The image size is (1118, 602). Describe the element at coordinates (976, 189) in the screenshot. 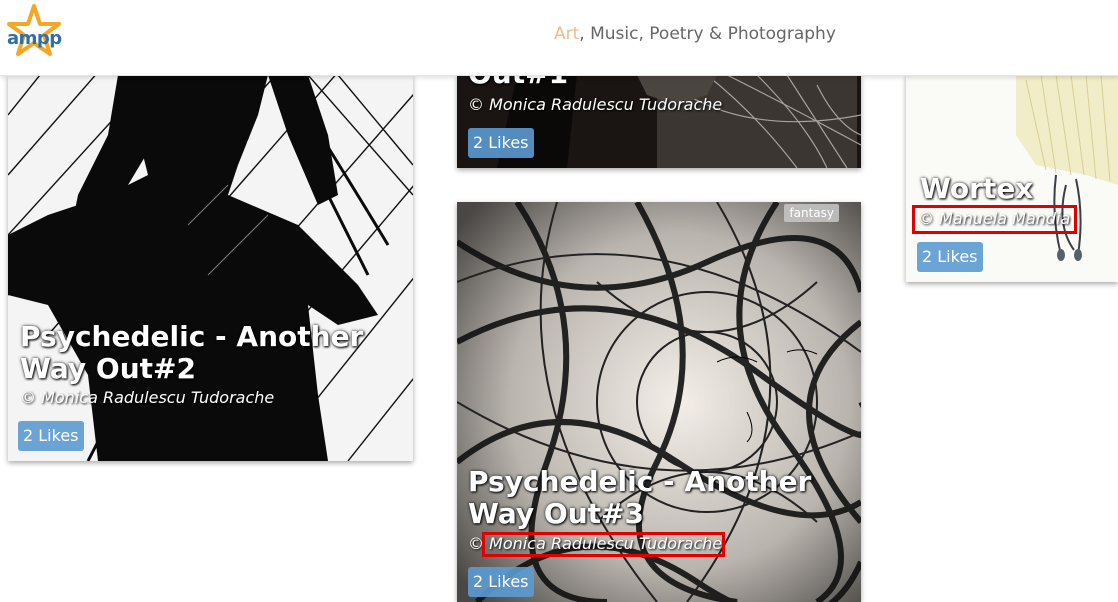

I see `artwork-title: Wortex` at that location.